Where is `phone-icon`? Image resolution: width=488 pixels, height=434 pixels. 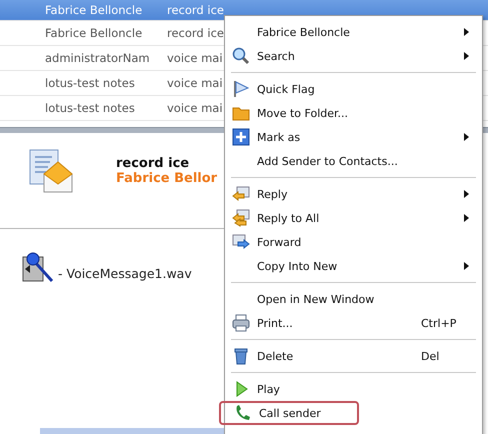
phone-icon is located at coordinates (243, 413).